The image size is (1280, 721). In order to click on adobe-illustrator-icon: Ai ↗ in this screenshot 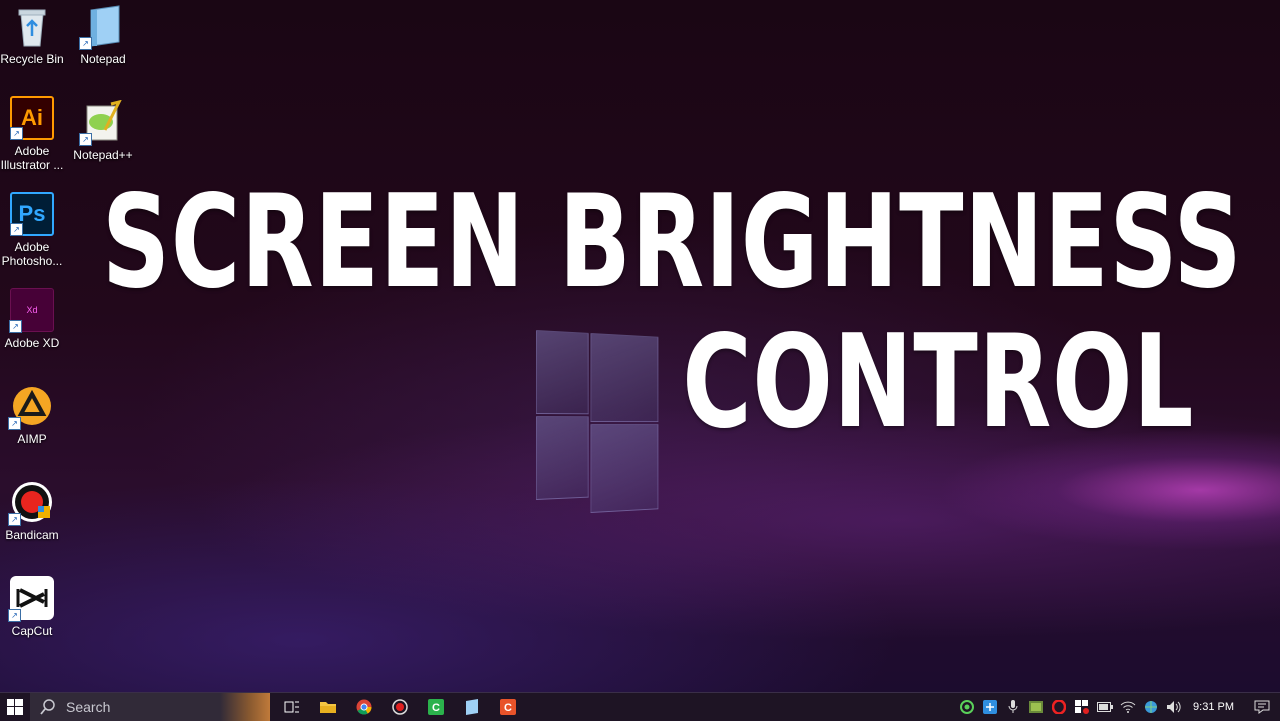, I will do `click(32, 118)`.